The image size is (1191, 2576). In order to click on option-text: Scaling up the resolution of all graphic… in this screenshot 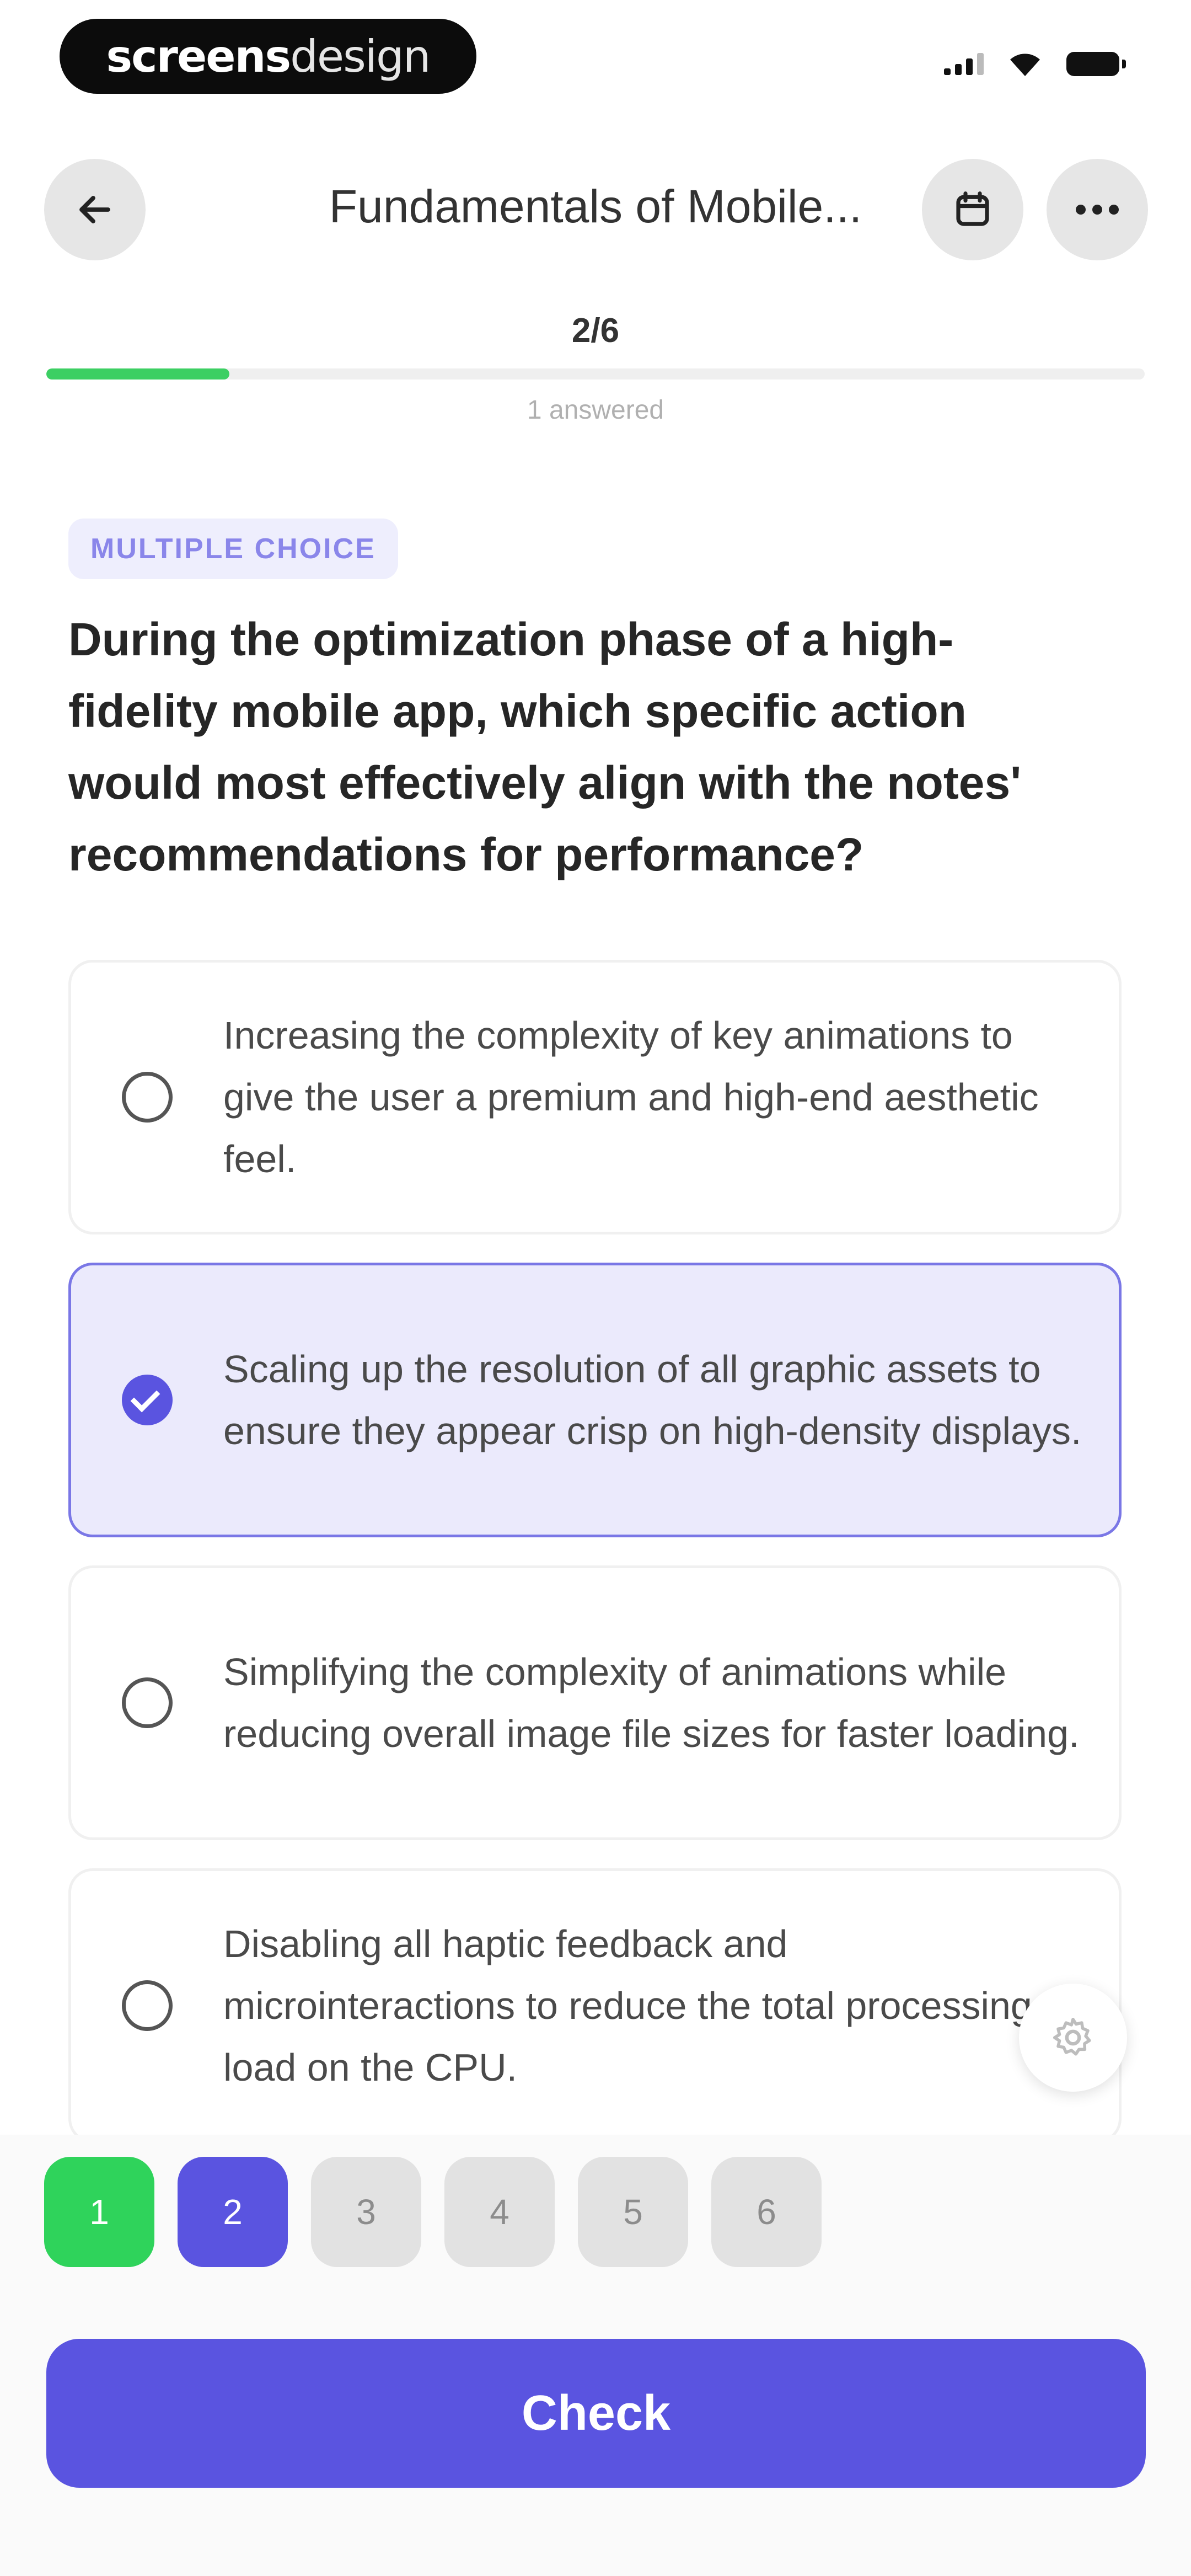, I will do `click(653, 1400)`.